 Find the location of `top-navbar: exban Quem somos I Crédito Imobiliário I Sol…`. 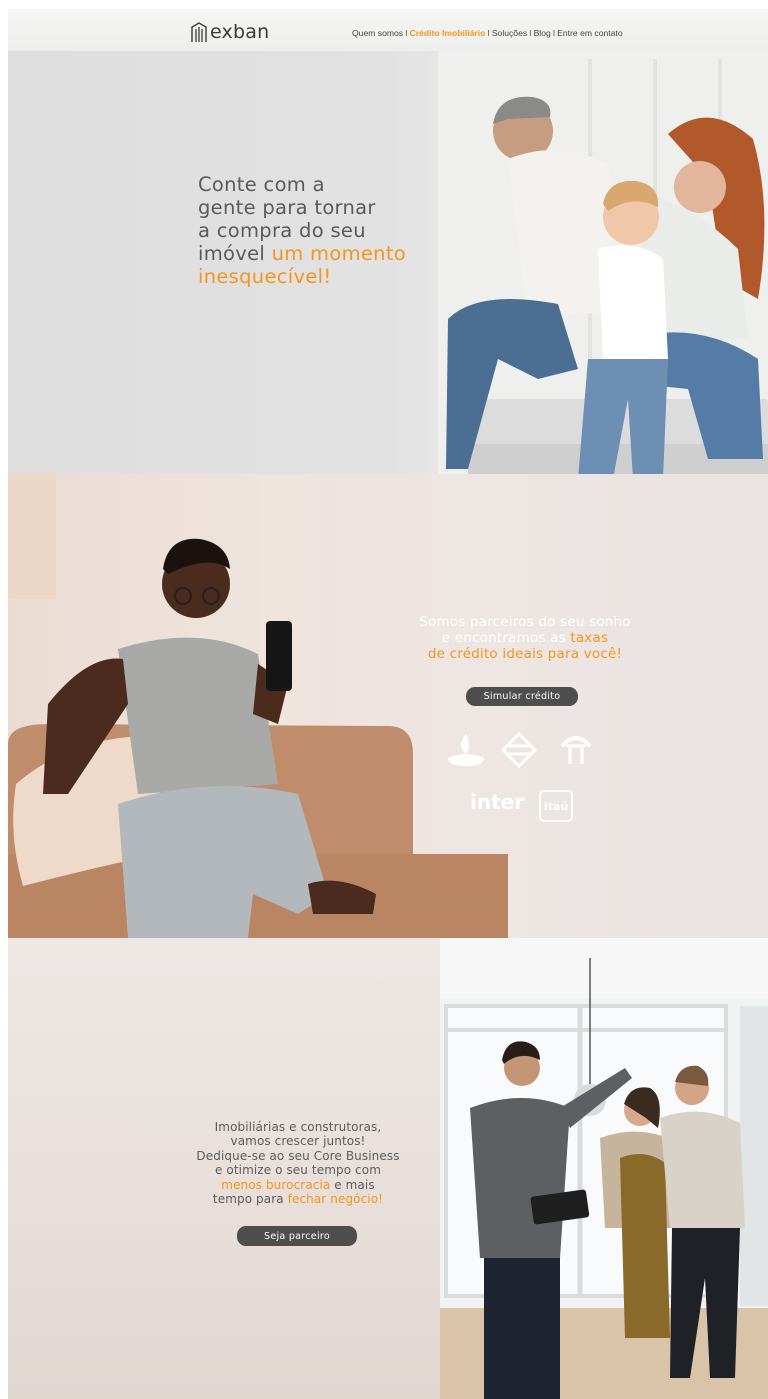

top-navbar: exban Quem somos I Crédito Imobiliário I Sol… is located at coordinates (388, 30).